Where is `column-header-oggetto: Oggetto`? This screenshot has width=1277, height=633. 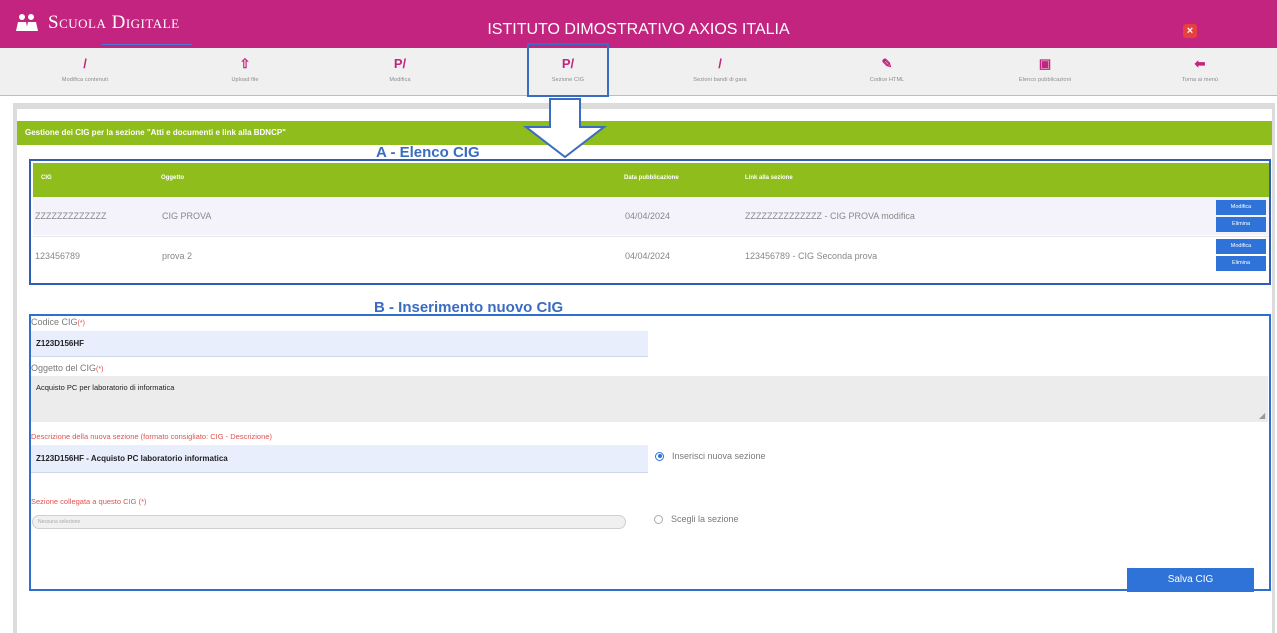 column-header-oggetto: Oggetto is located at coordinates (172, 178).